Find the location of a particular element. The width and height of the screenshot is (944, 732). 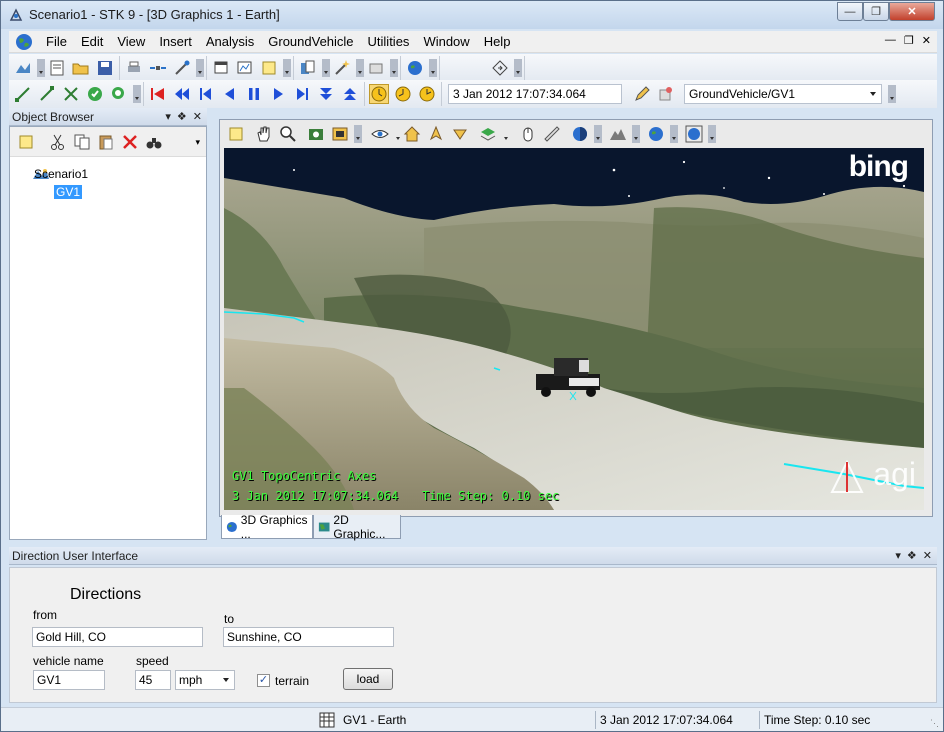

copy-object-button is located at coordinates (308, 68).